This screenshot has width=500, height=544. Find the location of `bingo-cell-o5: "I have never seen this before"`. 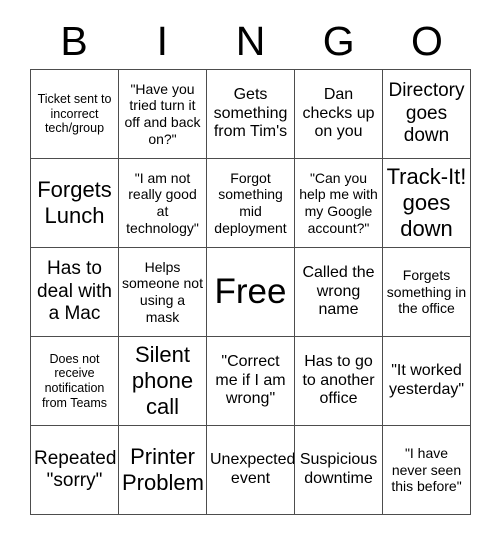

bingo-cell-o5: "I have never seen this before" is located at coordinates (427, 470).